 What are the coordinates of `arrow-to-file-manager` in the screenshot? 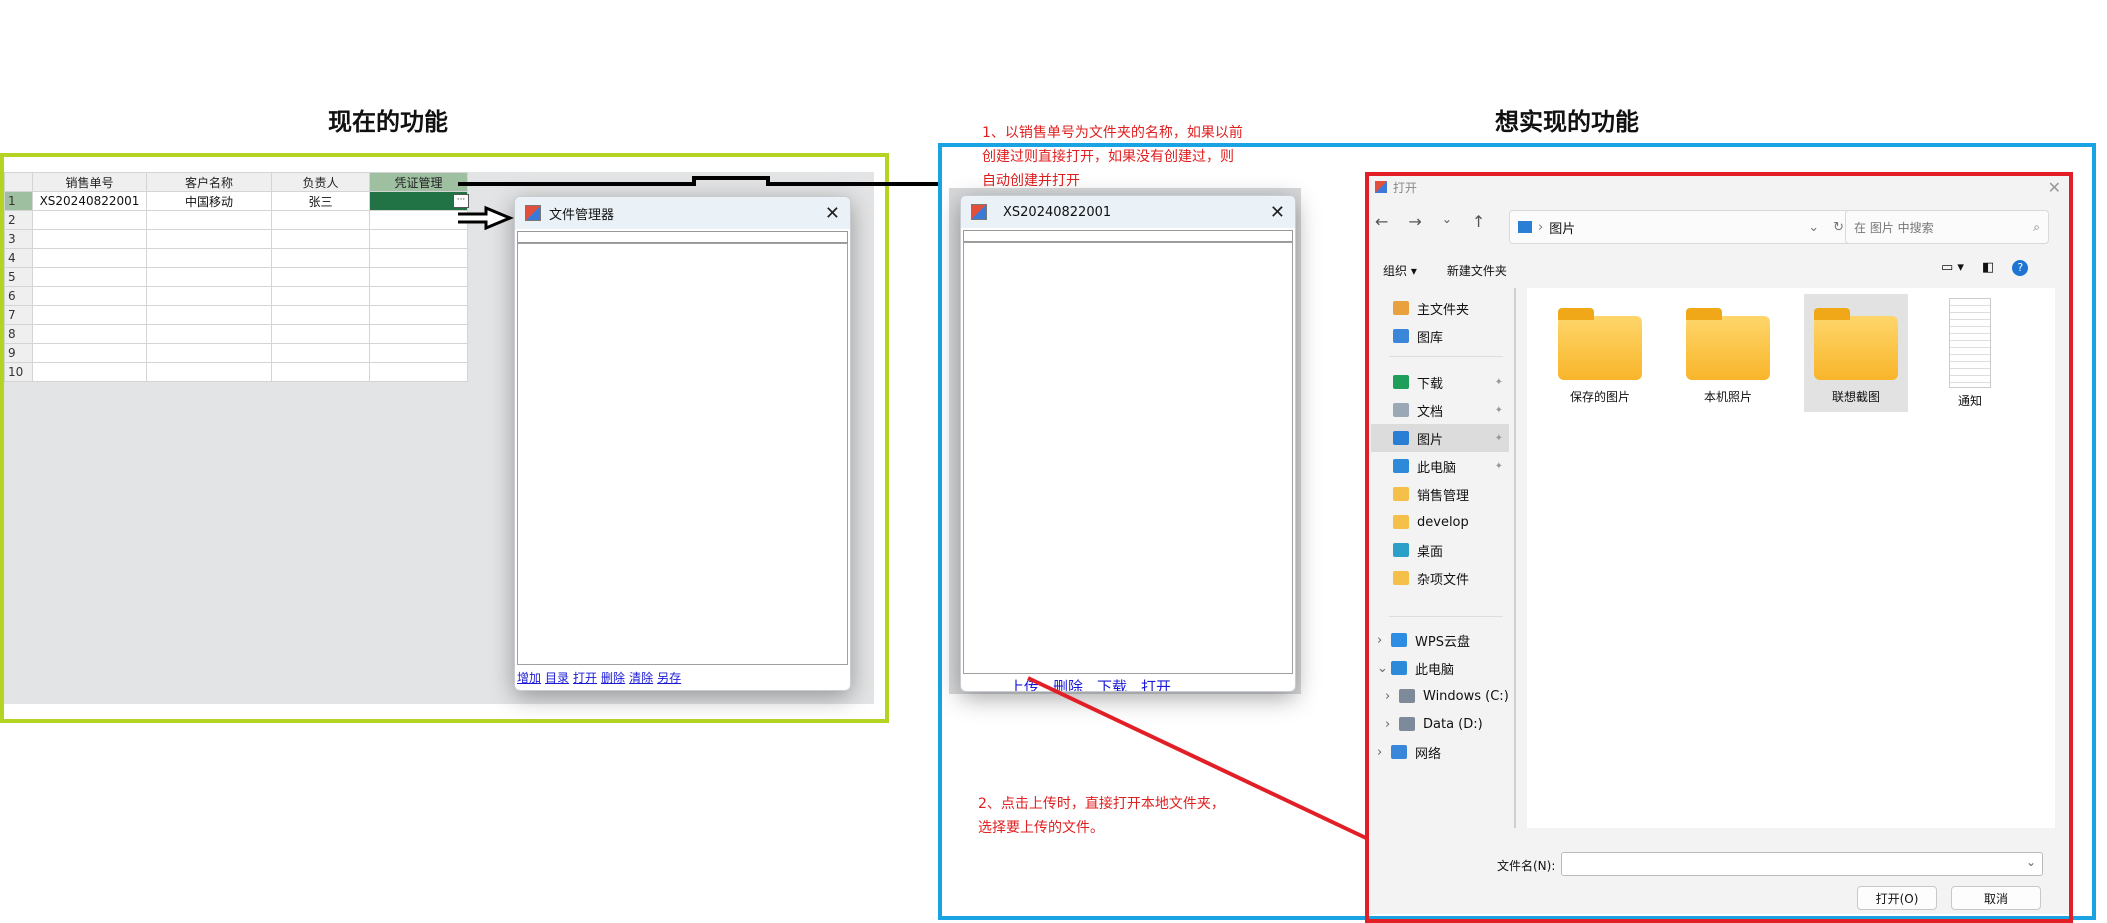 It's located at (486, 218).